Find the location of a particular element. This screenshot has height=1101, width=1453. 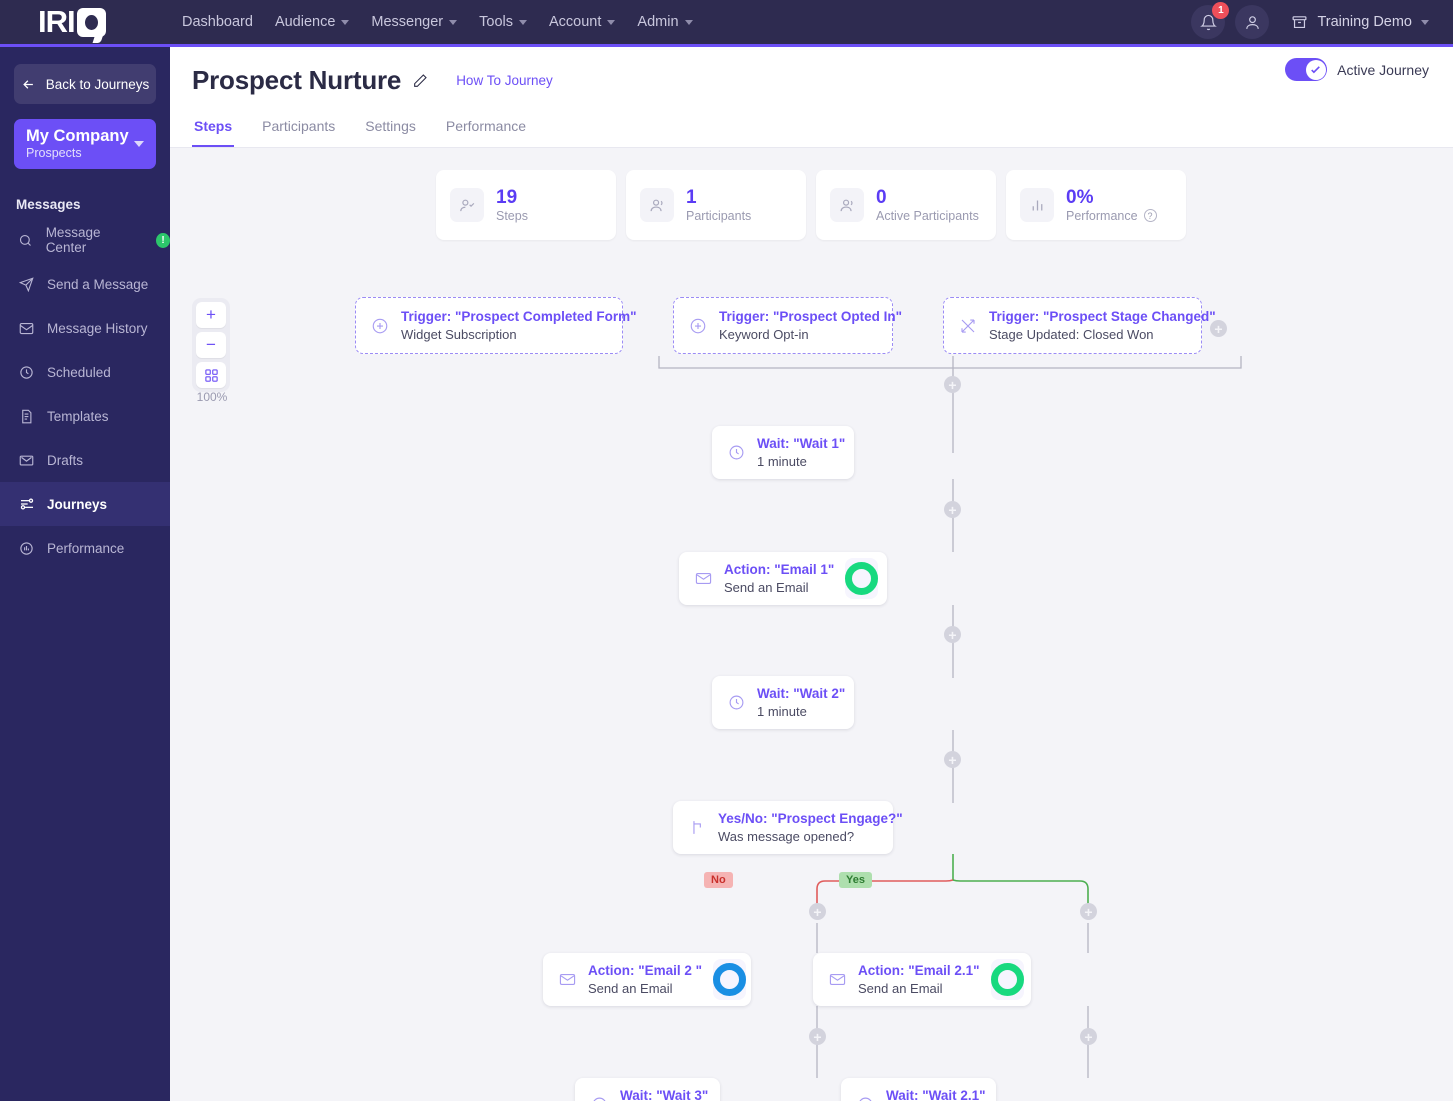

workspace-selector: Training Demo is located at coordinates (1360, 22).